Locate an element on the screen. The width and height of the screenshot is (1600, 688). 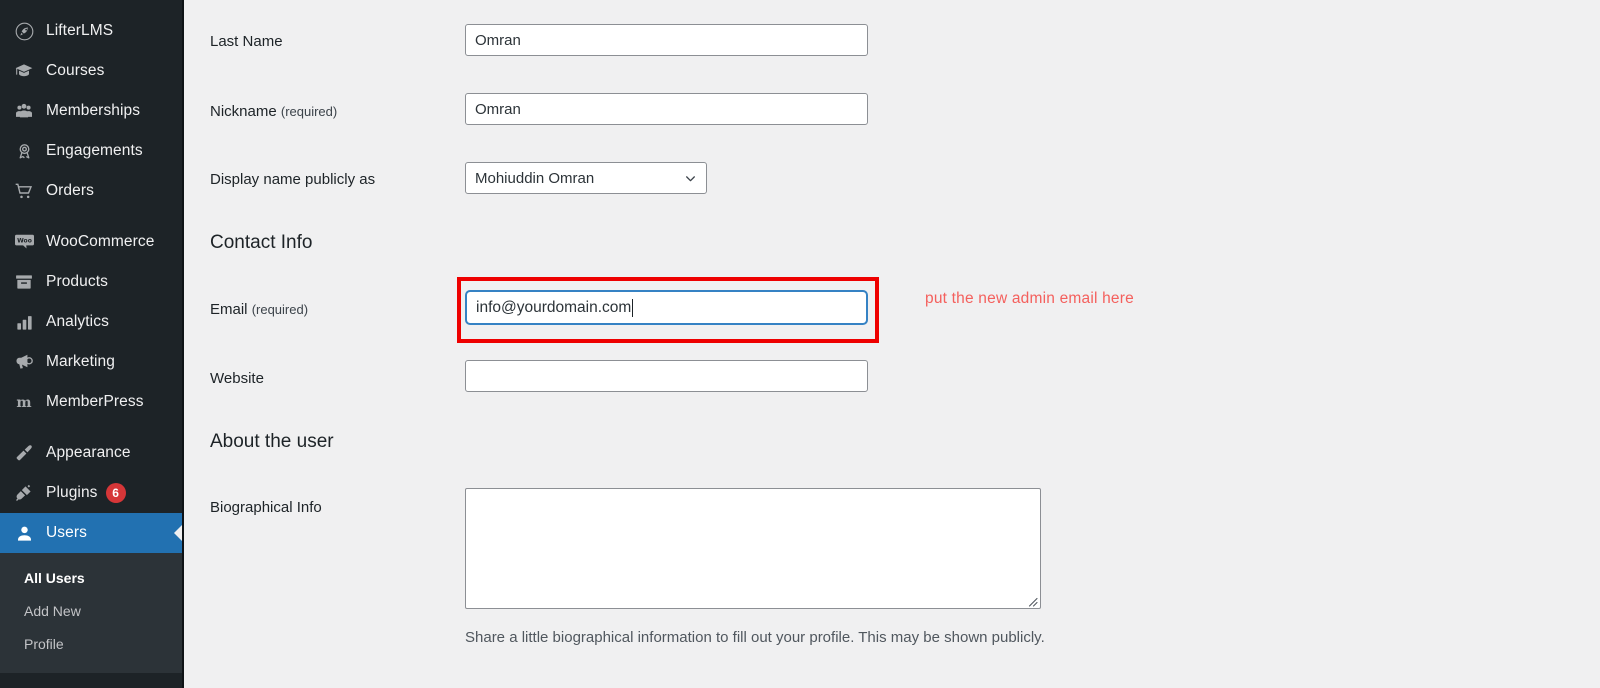
sidebar-item-label: Products is located at coordinates (77, 282).